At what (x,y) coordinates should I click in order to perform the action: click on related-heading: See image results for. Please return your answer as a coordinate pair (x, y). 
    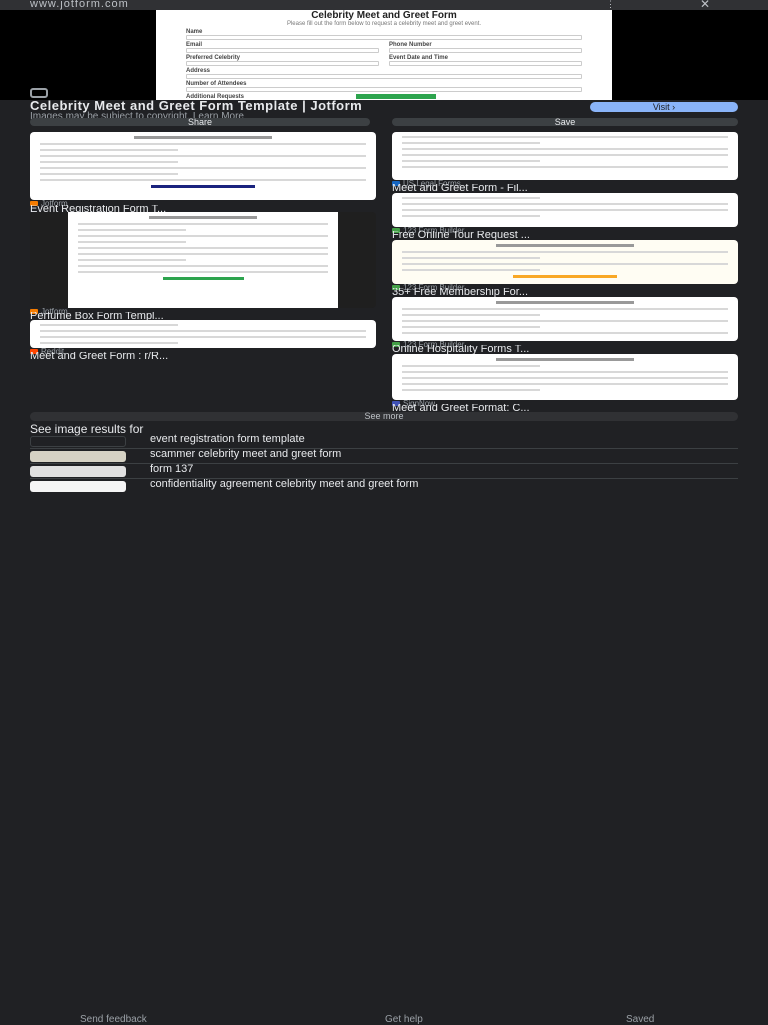
    Looking at the image, I should click on (87, 429).